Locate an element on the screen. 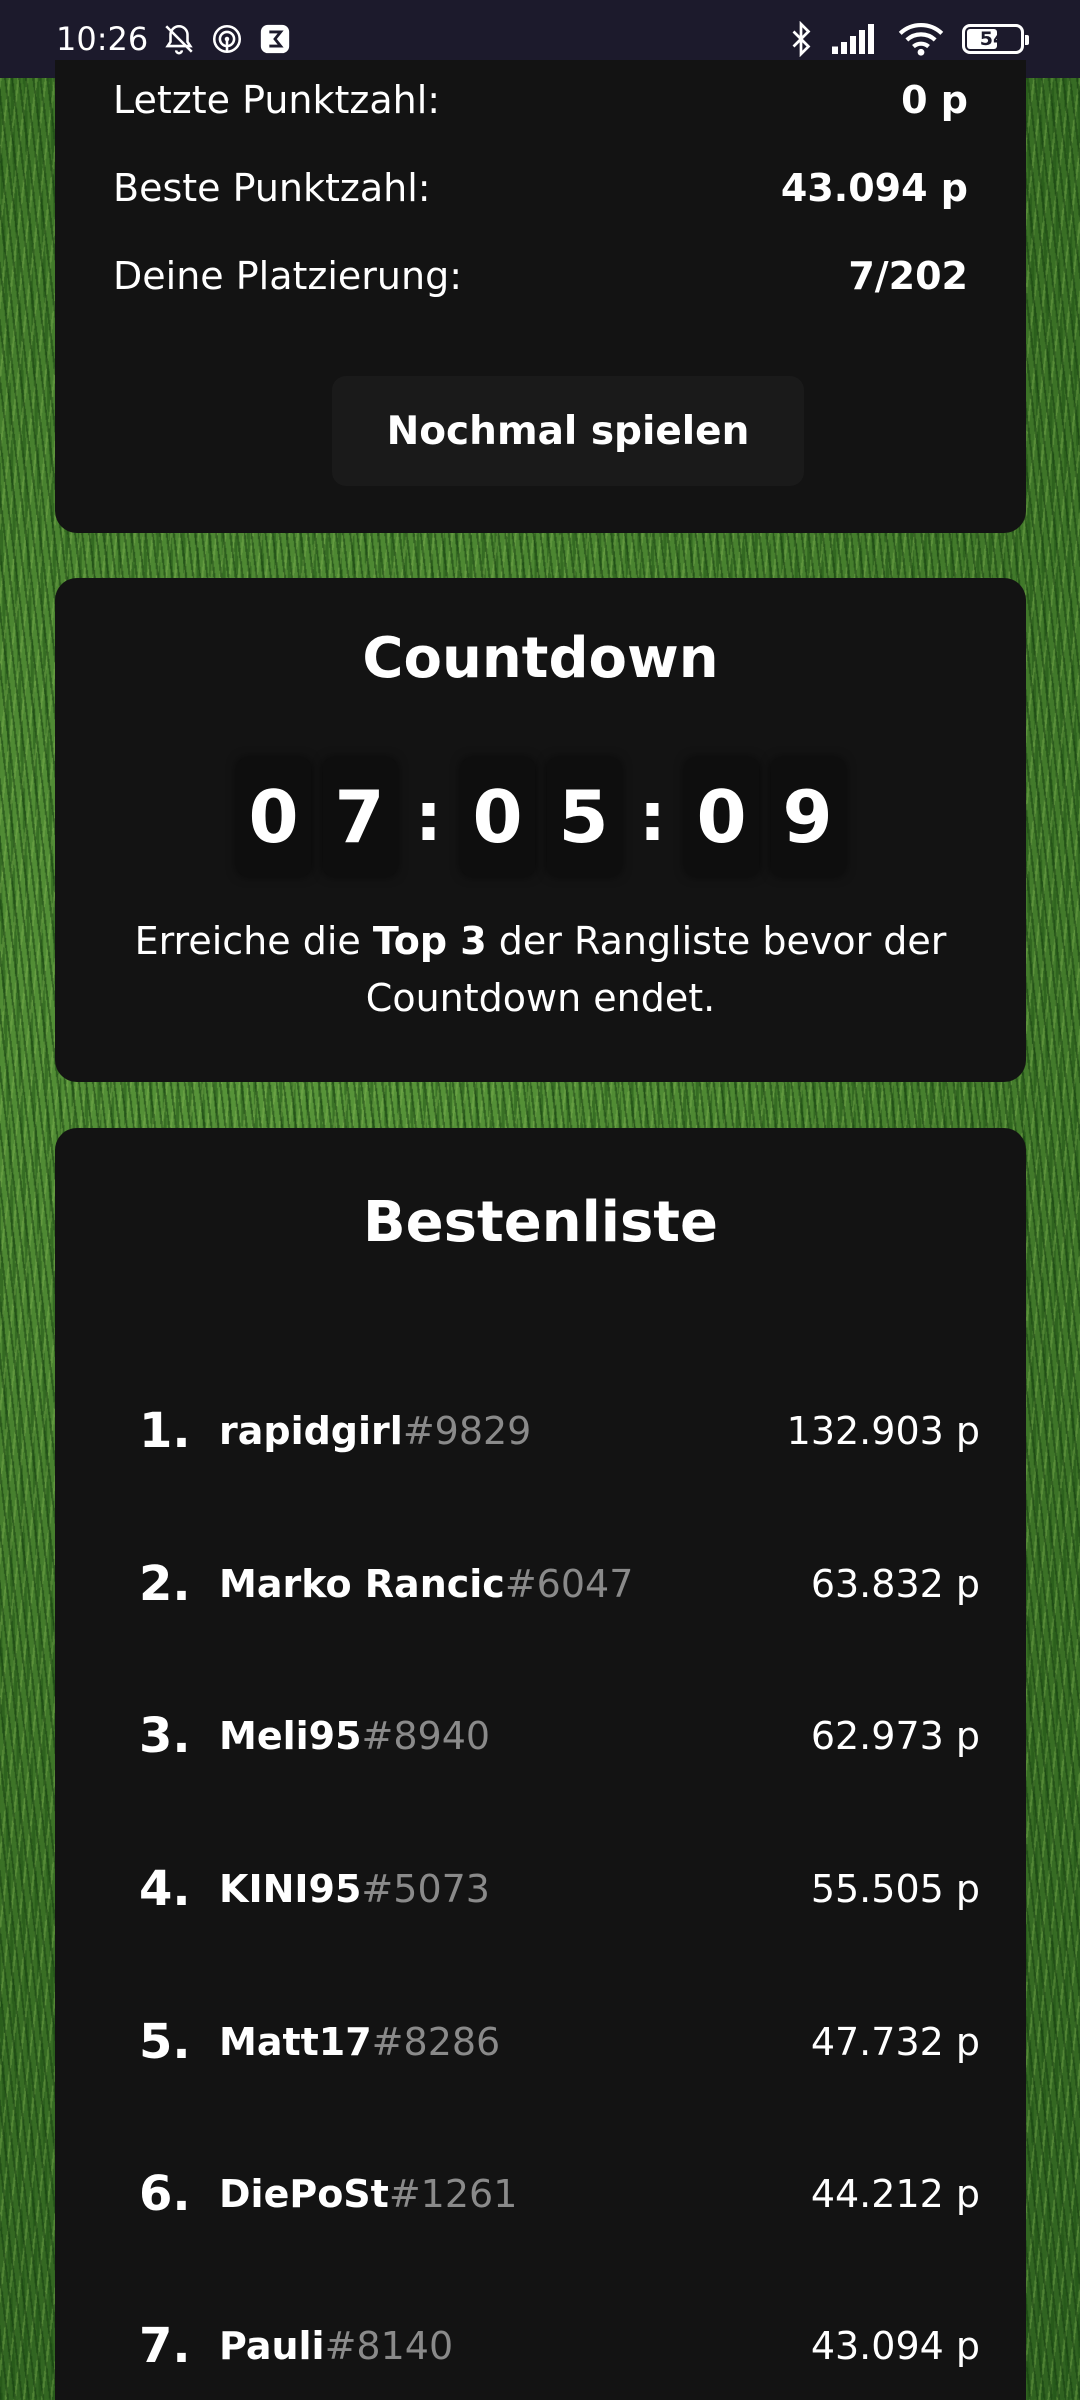 This screenshot has height=2400, width=1080. countdown-text-pre: Erreiche die is located at coordinates (253, 941).